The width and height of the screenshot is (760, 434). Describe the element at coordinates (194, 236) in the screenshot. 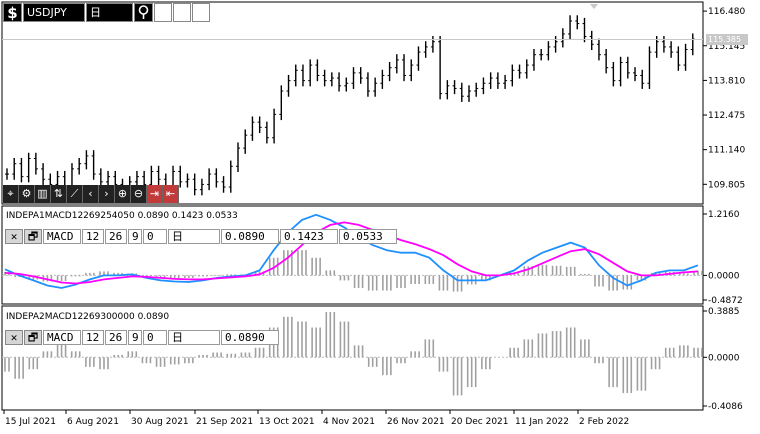

I see `indicator1-timeframe: 日` at that location.